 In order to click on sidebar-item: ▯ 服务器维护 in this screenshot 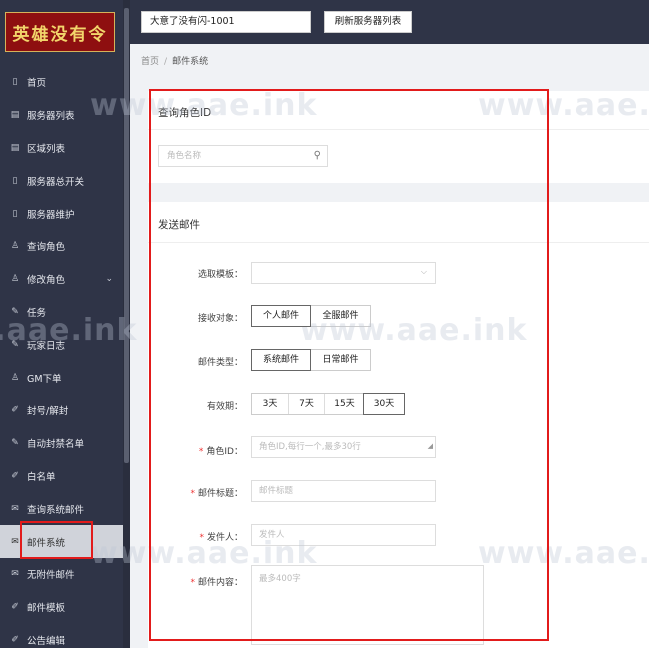, I will do `click(61, 213)`.